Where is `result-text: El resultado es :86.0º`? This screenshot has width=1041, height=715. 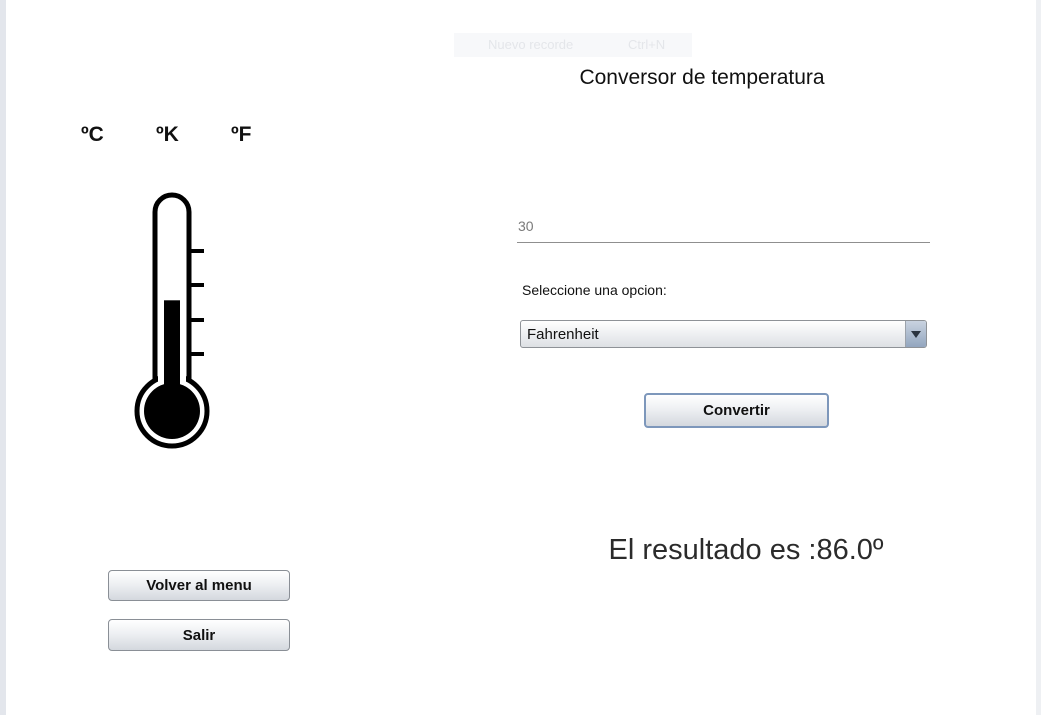
result-text: El resultado es :86.0º is located at coordinates (746, 550).